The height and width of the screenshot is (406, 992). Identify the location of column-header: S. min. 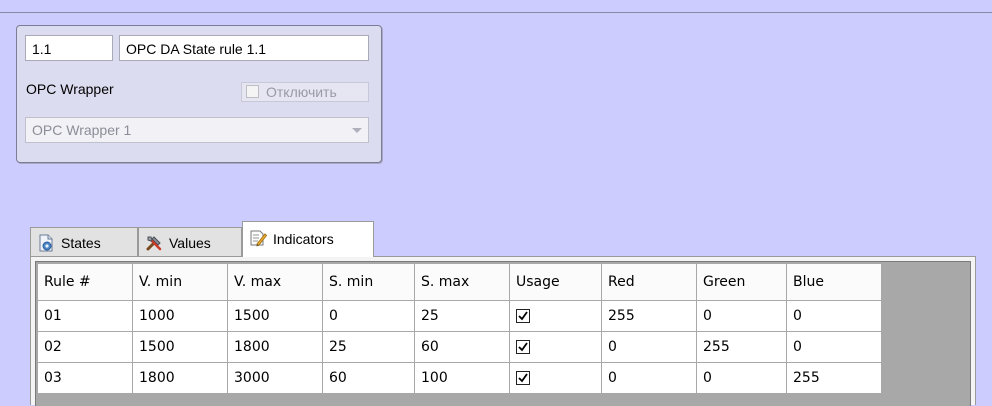
(368, 282).